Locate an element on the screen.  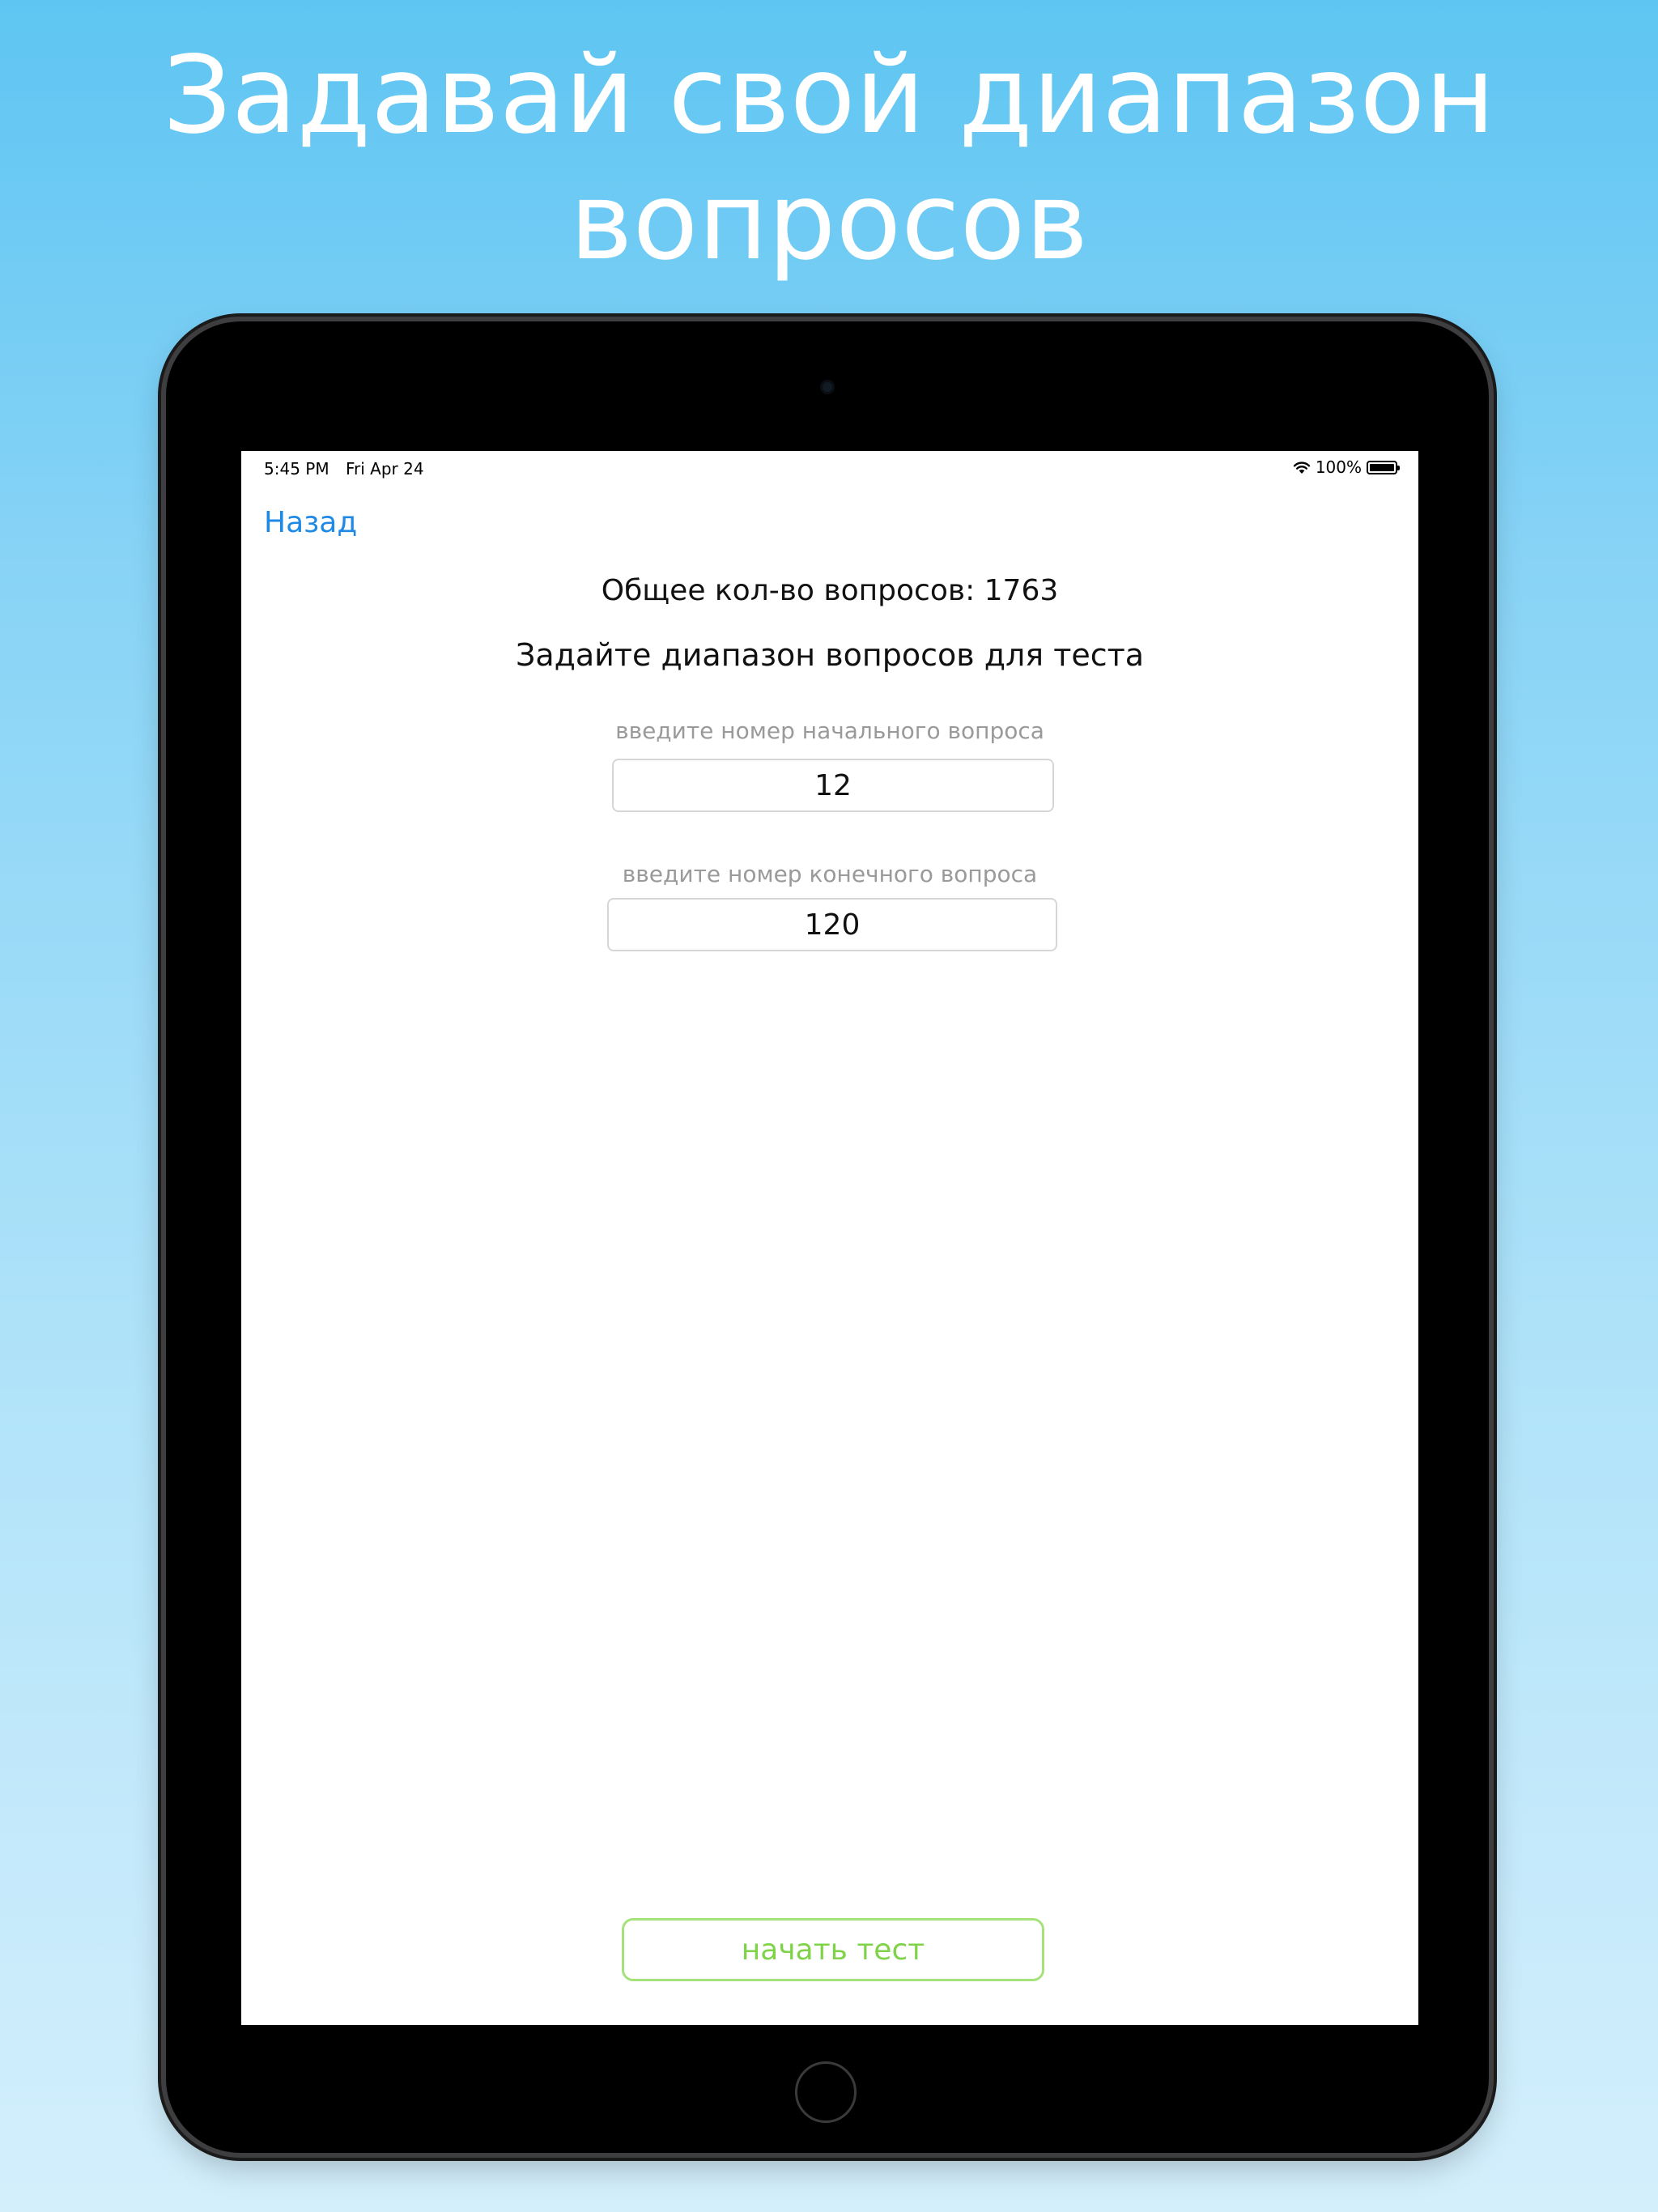
promo-headline: Задавай свой диапазон вопросов is located at coordinates (829, 159).